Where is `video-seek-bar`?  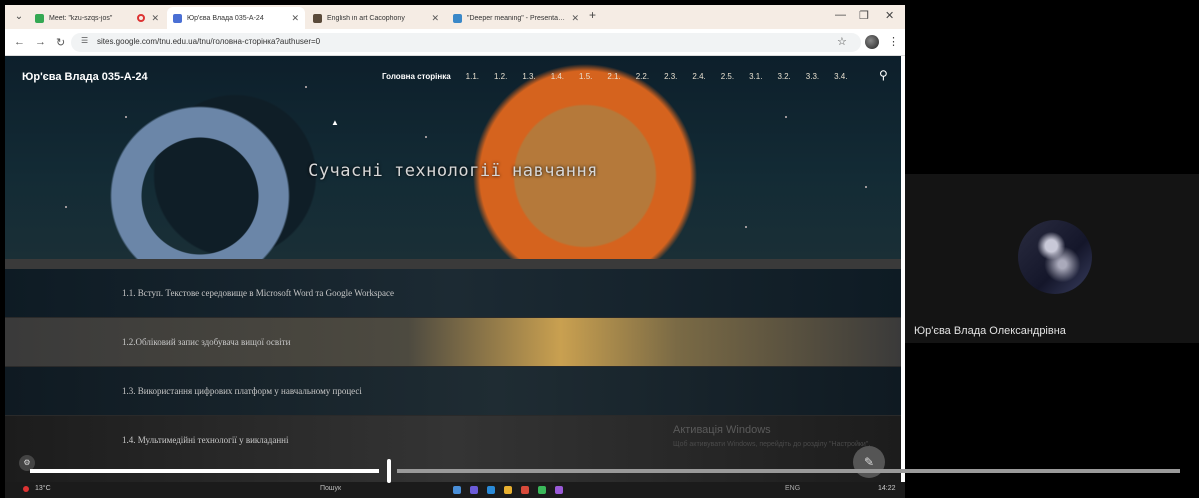
video-seek-bar is located at coordinates (605, 471).